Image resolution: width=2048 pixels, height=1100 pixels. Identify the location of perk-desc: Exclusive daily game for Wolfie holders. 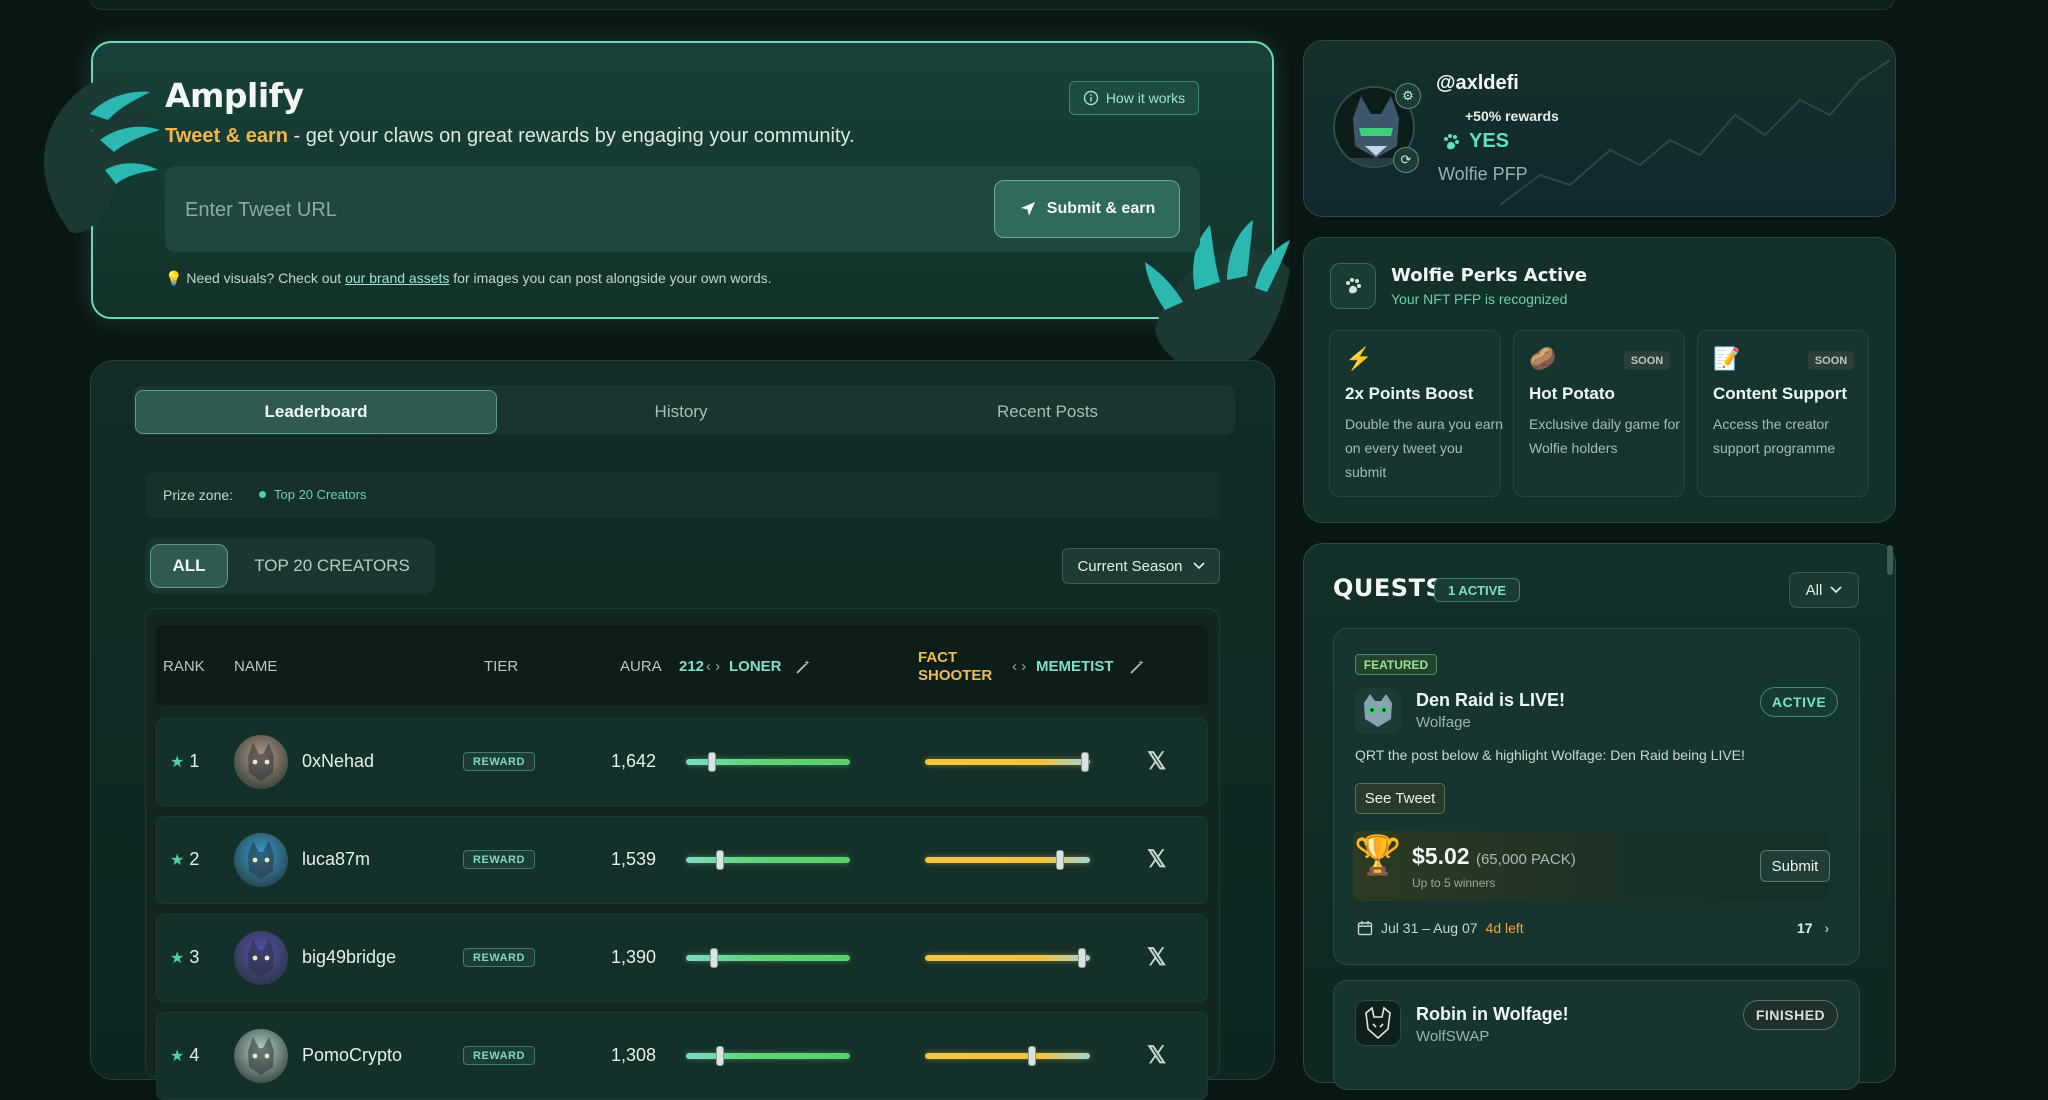
(1604, 436).